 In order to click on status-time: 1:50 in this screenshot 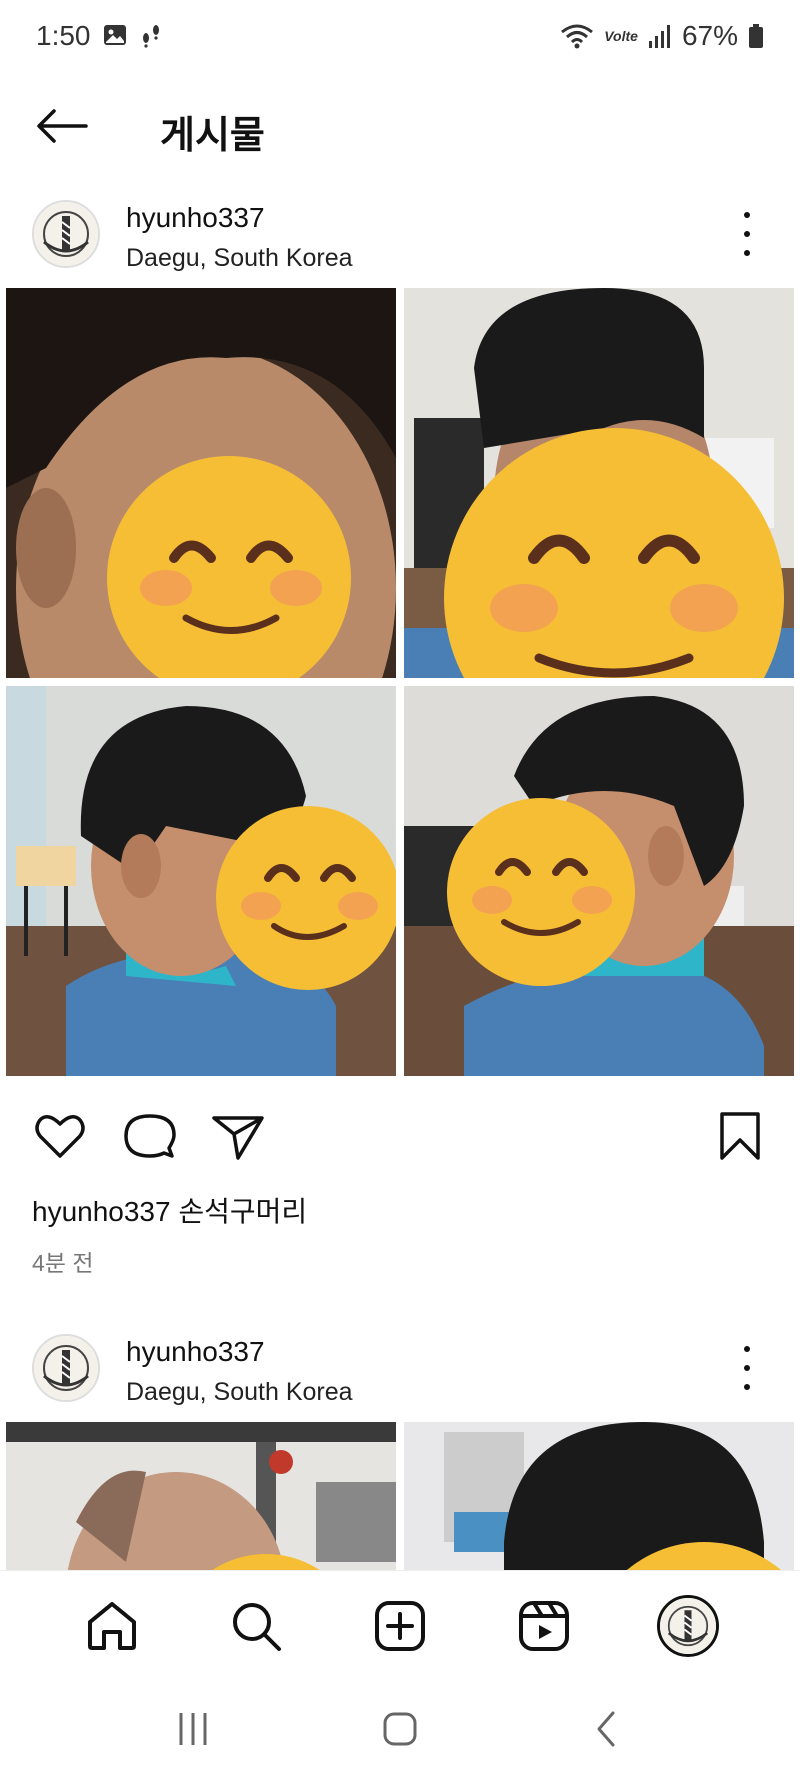, I will do `click(63, 35)`.